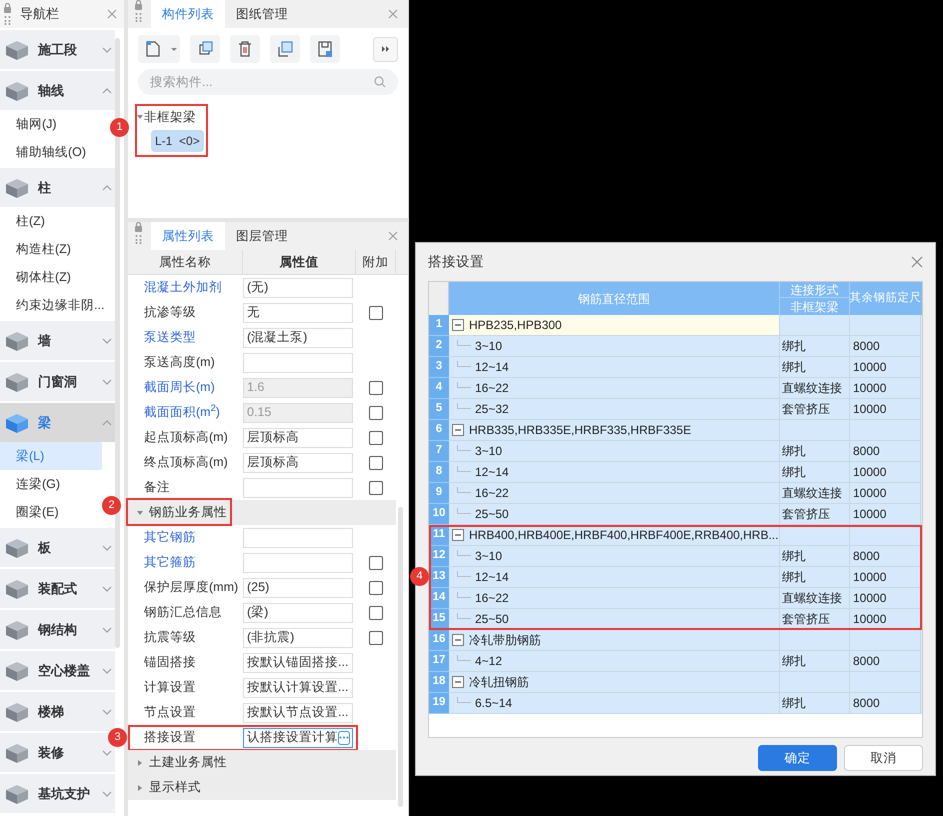  Describe the element at coordinates (51, 512) in the screenshot. I see `nav-item: 圈梁(E)` at that location.